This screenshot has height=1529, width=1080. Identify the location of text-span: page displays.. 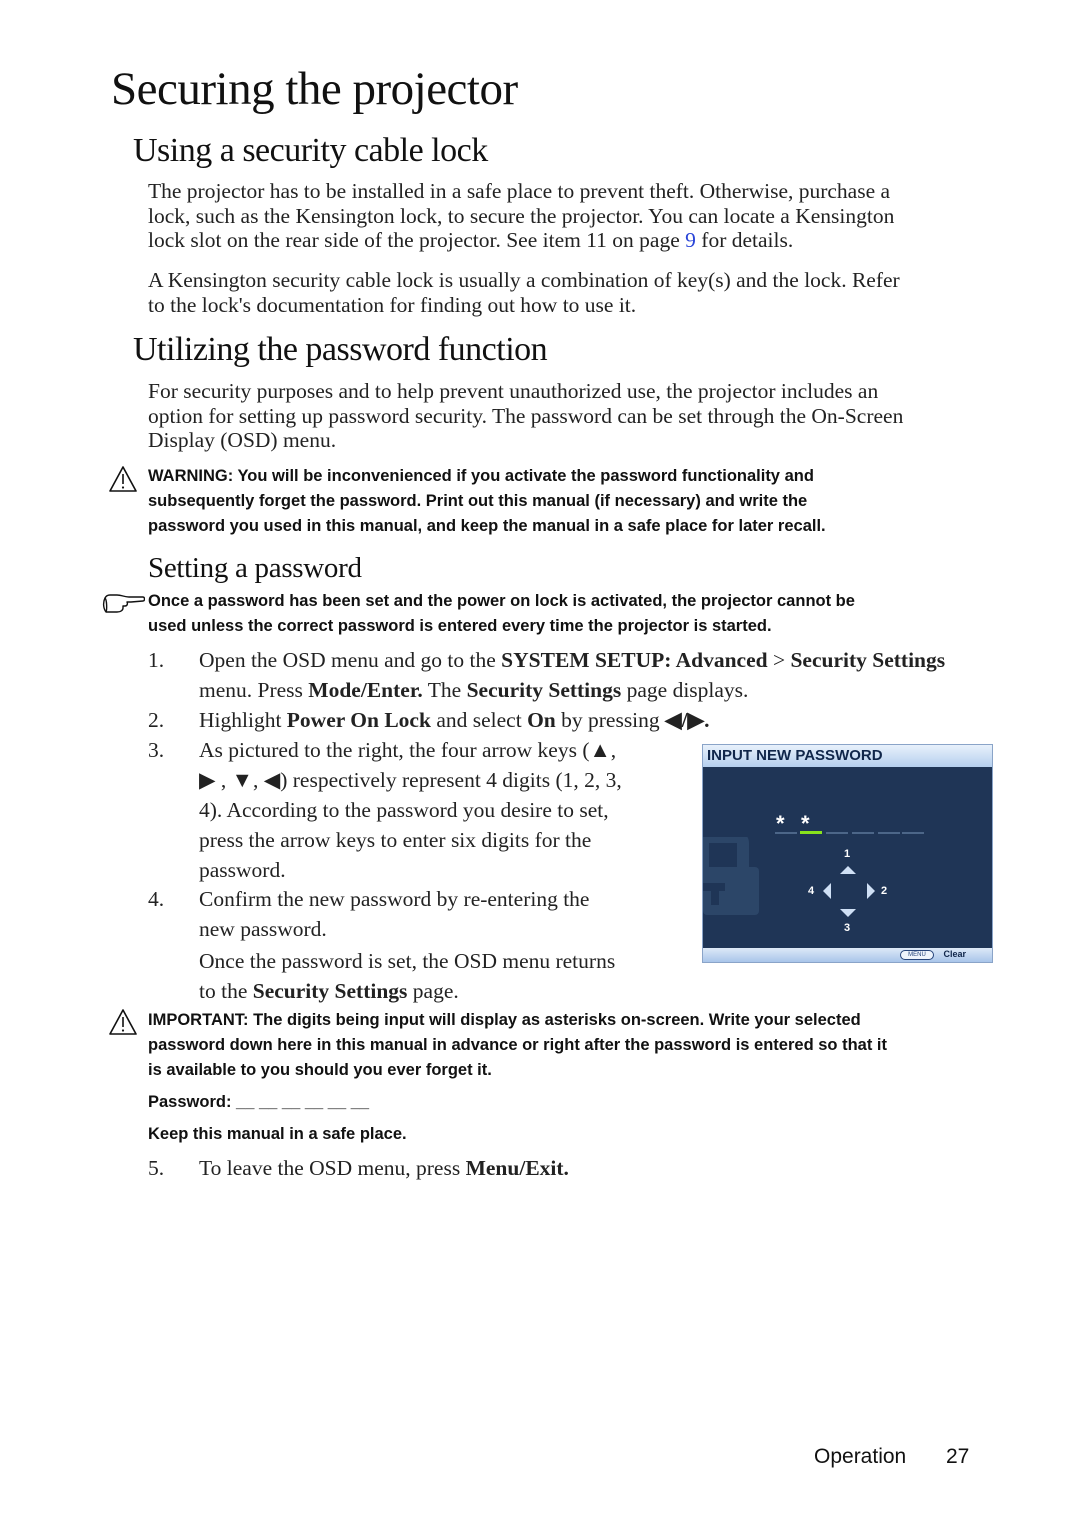
(685, 690).